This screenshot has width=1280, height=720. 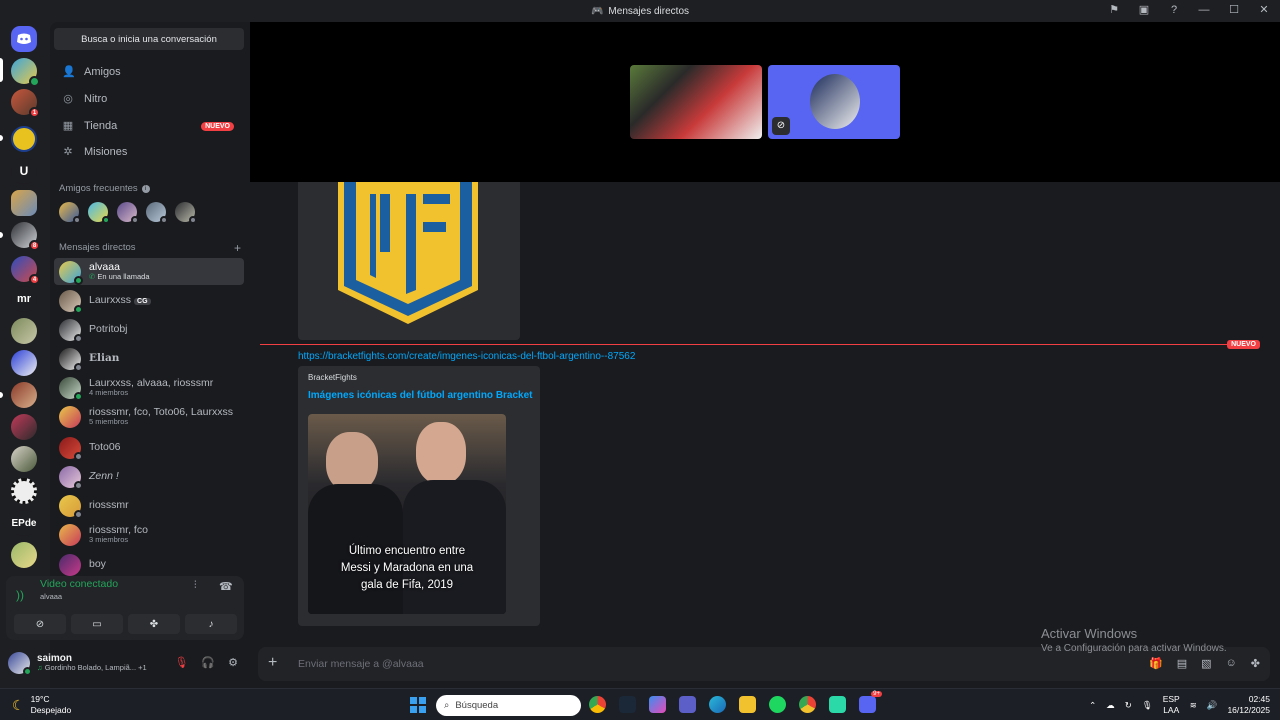 I want to click on dm-item: riosssmr, fco 3 miembros, so click(x=149, y=534).